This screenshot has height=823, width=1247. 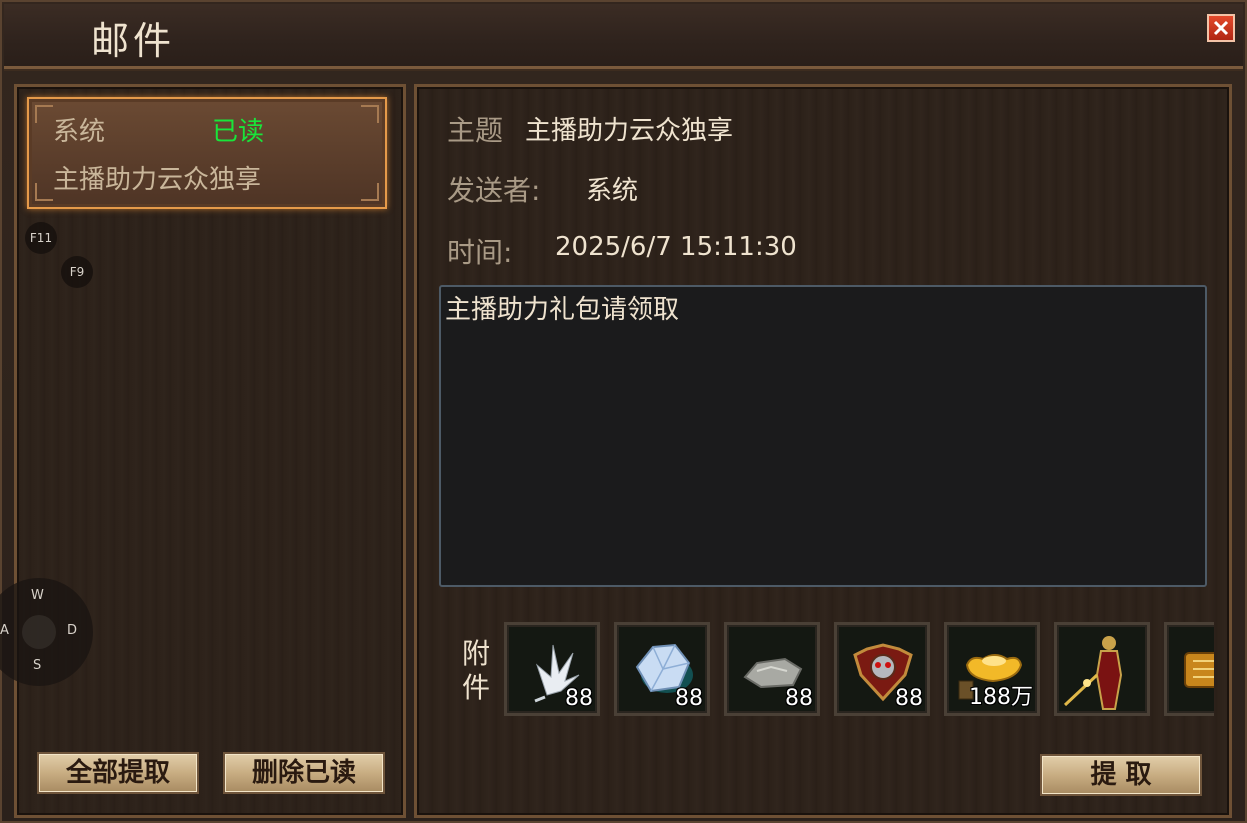 I want to click on dpad-right-key: D, so click(x=72, y=630).